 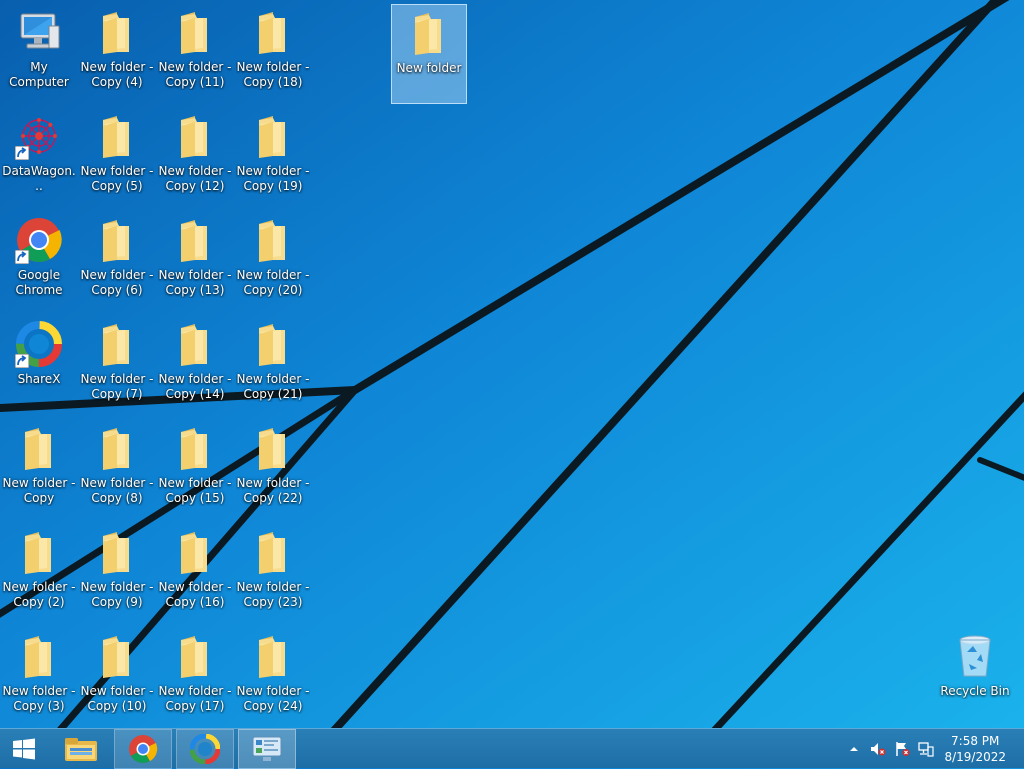 I want to click on desktop-icon-nf9: New folder - Copy (9), so click(x=117, y=574).